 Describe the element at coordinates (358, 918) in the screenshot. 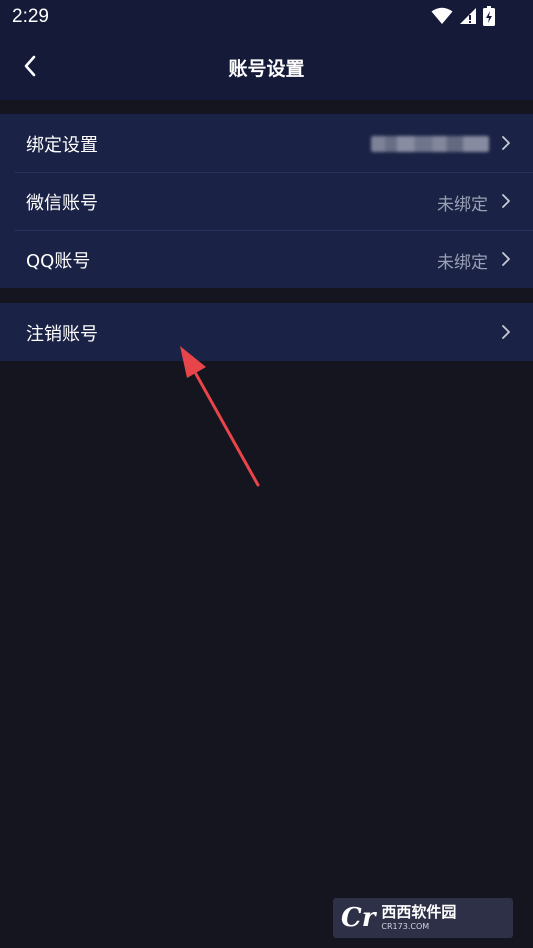

I see `watermark-logo: Cr` at that location.